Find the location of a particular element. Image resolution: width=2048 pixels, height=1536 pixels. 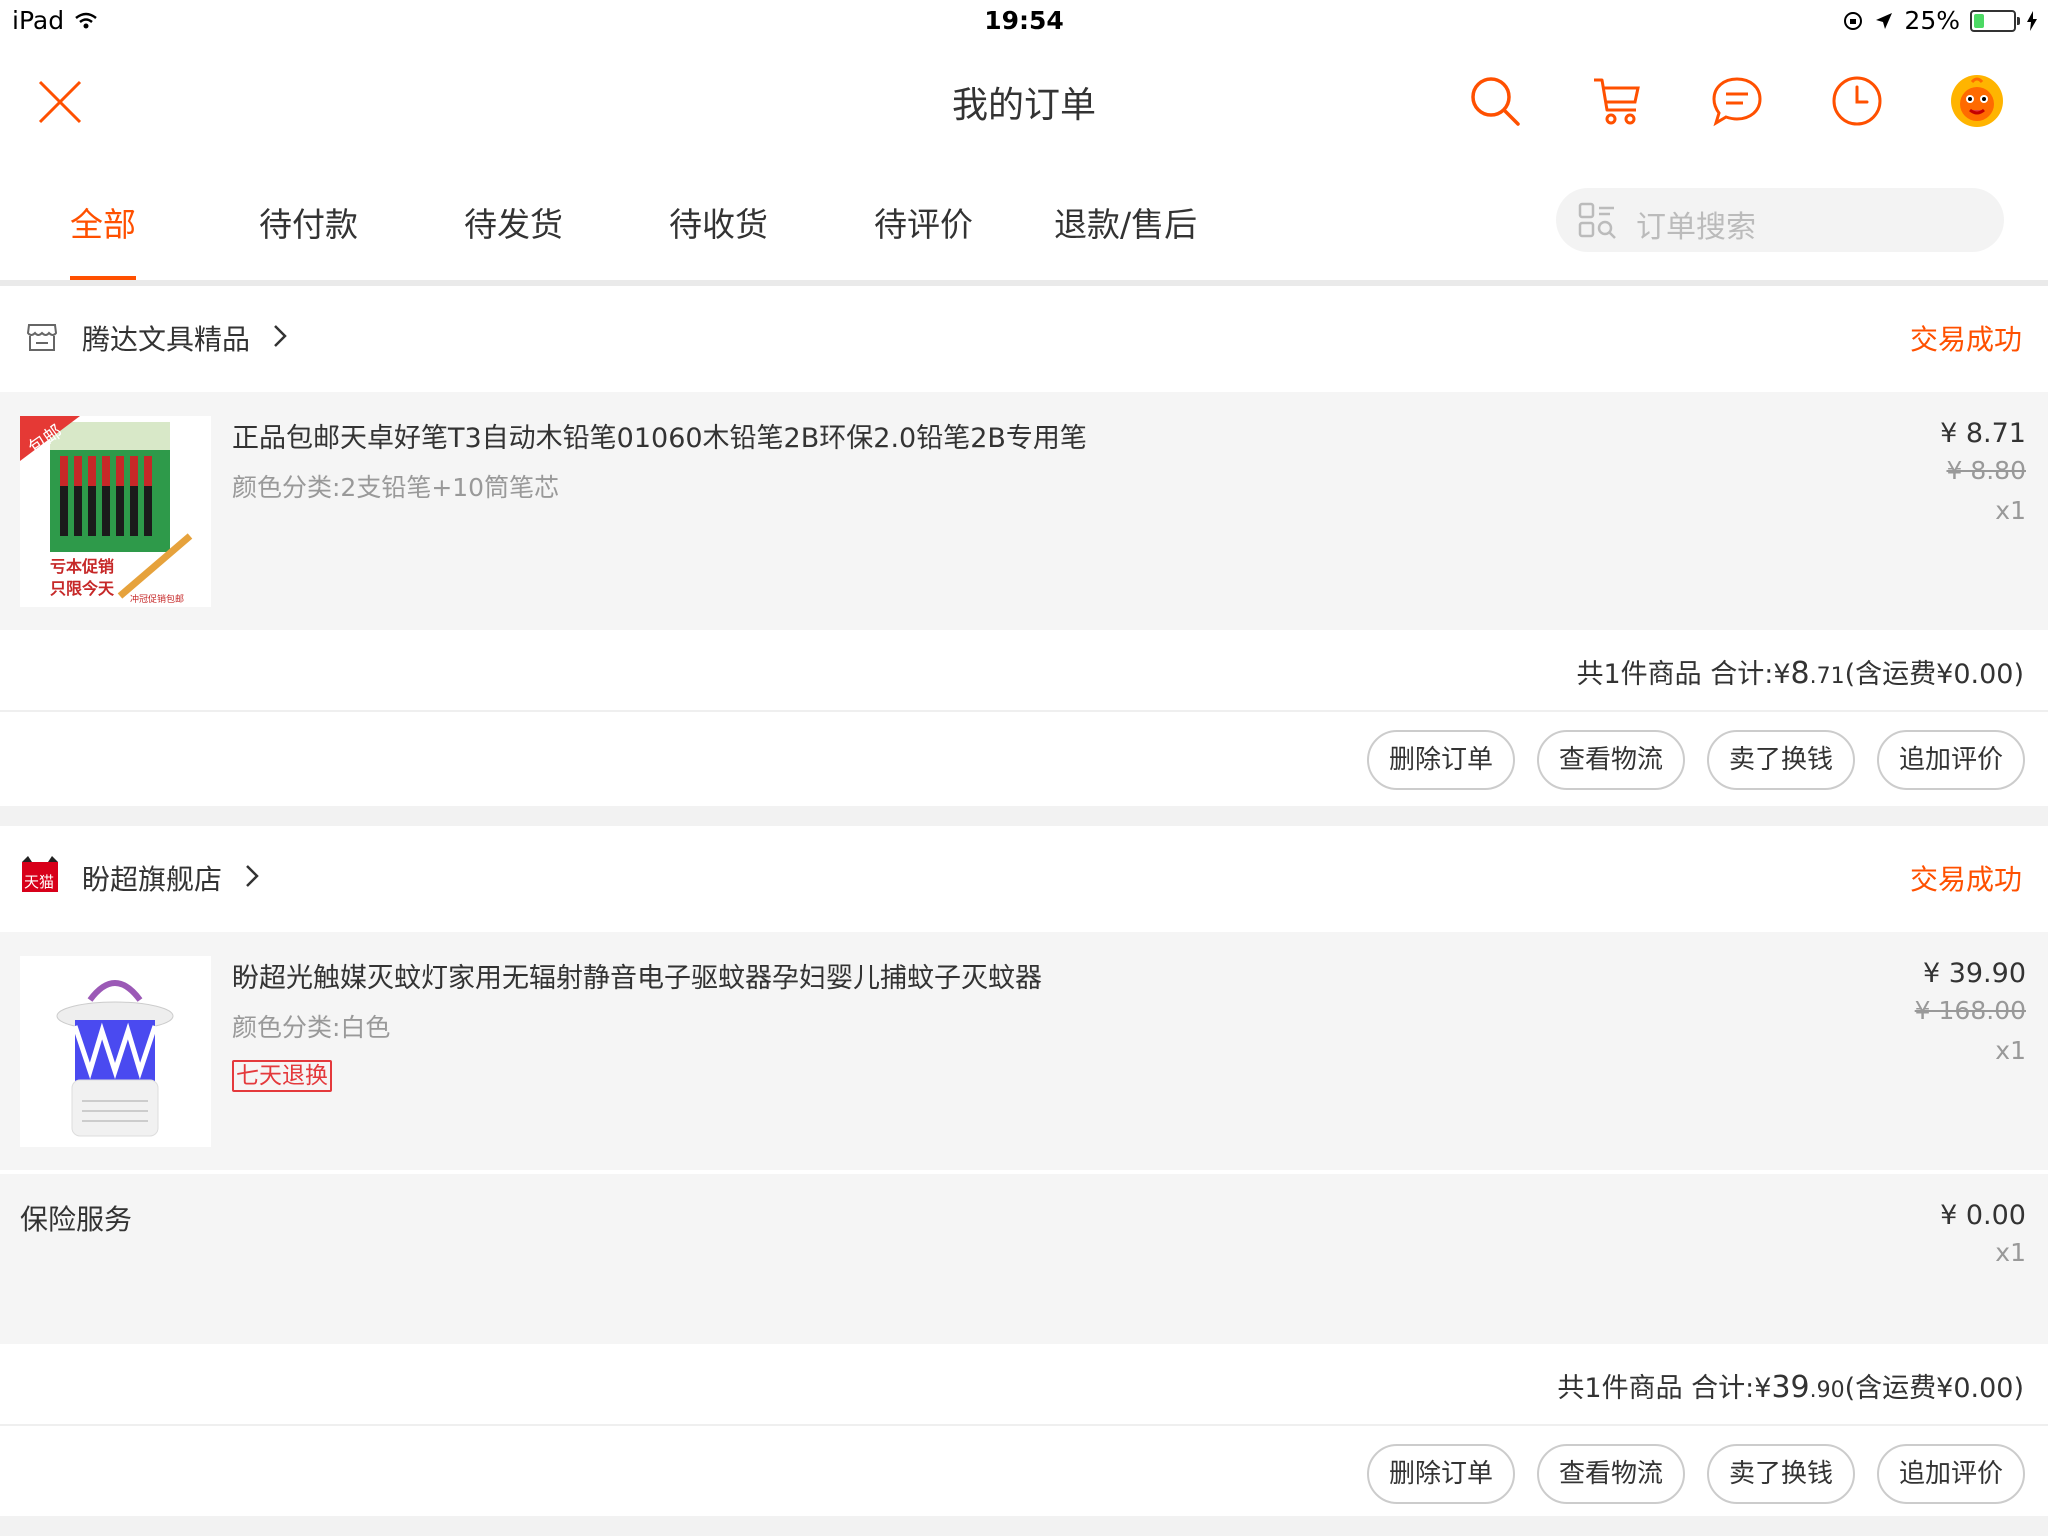

message-button is located at coordinates (1737, 101).